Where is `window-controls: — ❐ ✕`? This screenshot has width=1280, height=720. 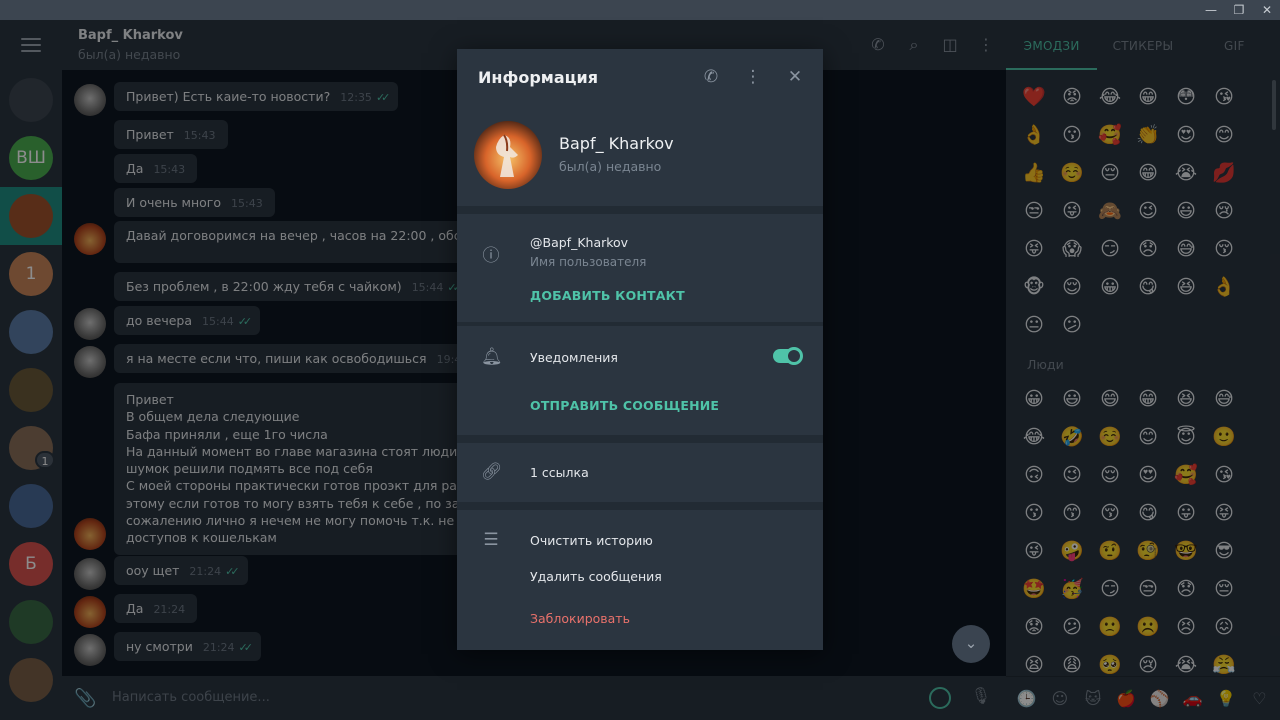 window-controls: — ❐ ✕ is located at coordinates (1239, 10).